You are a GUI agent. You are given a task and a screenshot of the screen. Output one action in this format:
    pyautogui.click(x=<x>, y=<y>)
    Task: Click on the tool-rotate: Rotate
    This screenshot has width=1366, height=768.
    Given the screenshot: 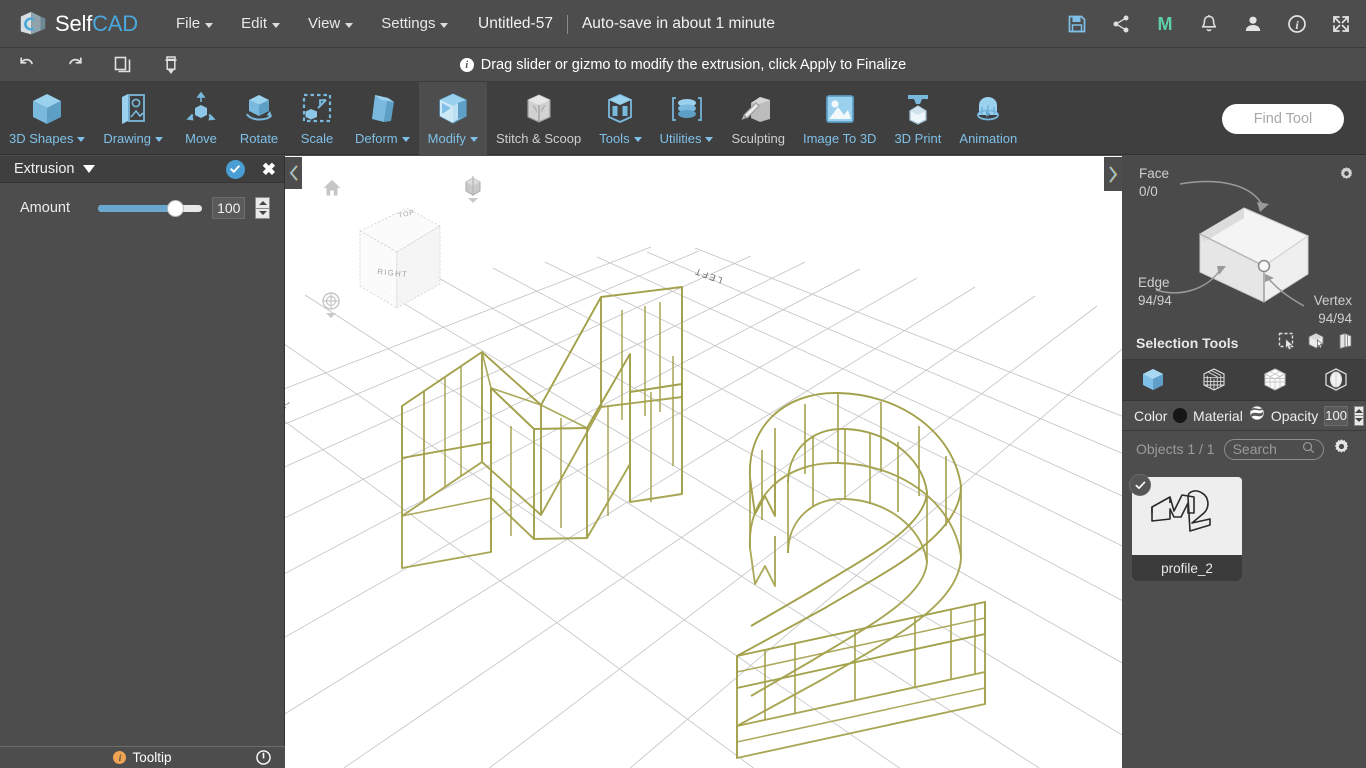 What is the action you would take?
    pyautogui.click(x=259, y=118)
    